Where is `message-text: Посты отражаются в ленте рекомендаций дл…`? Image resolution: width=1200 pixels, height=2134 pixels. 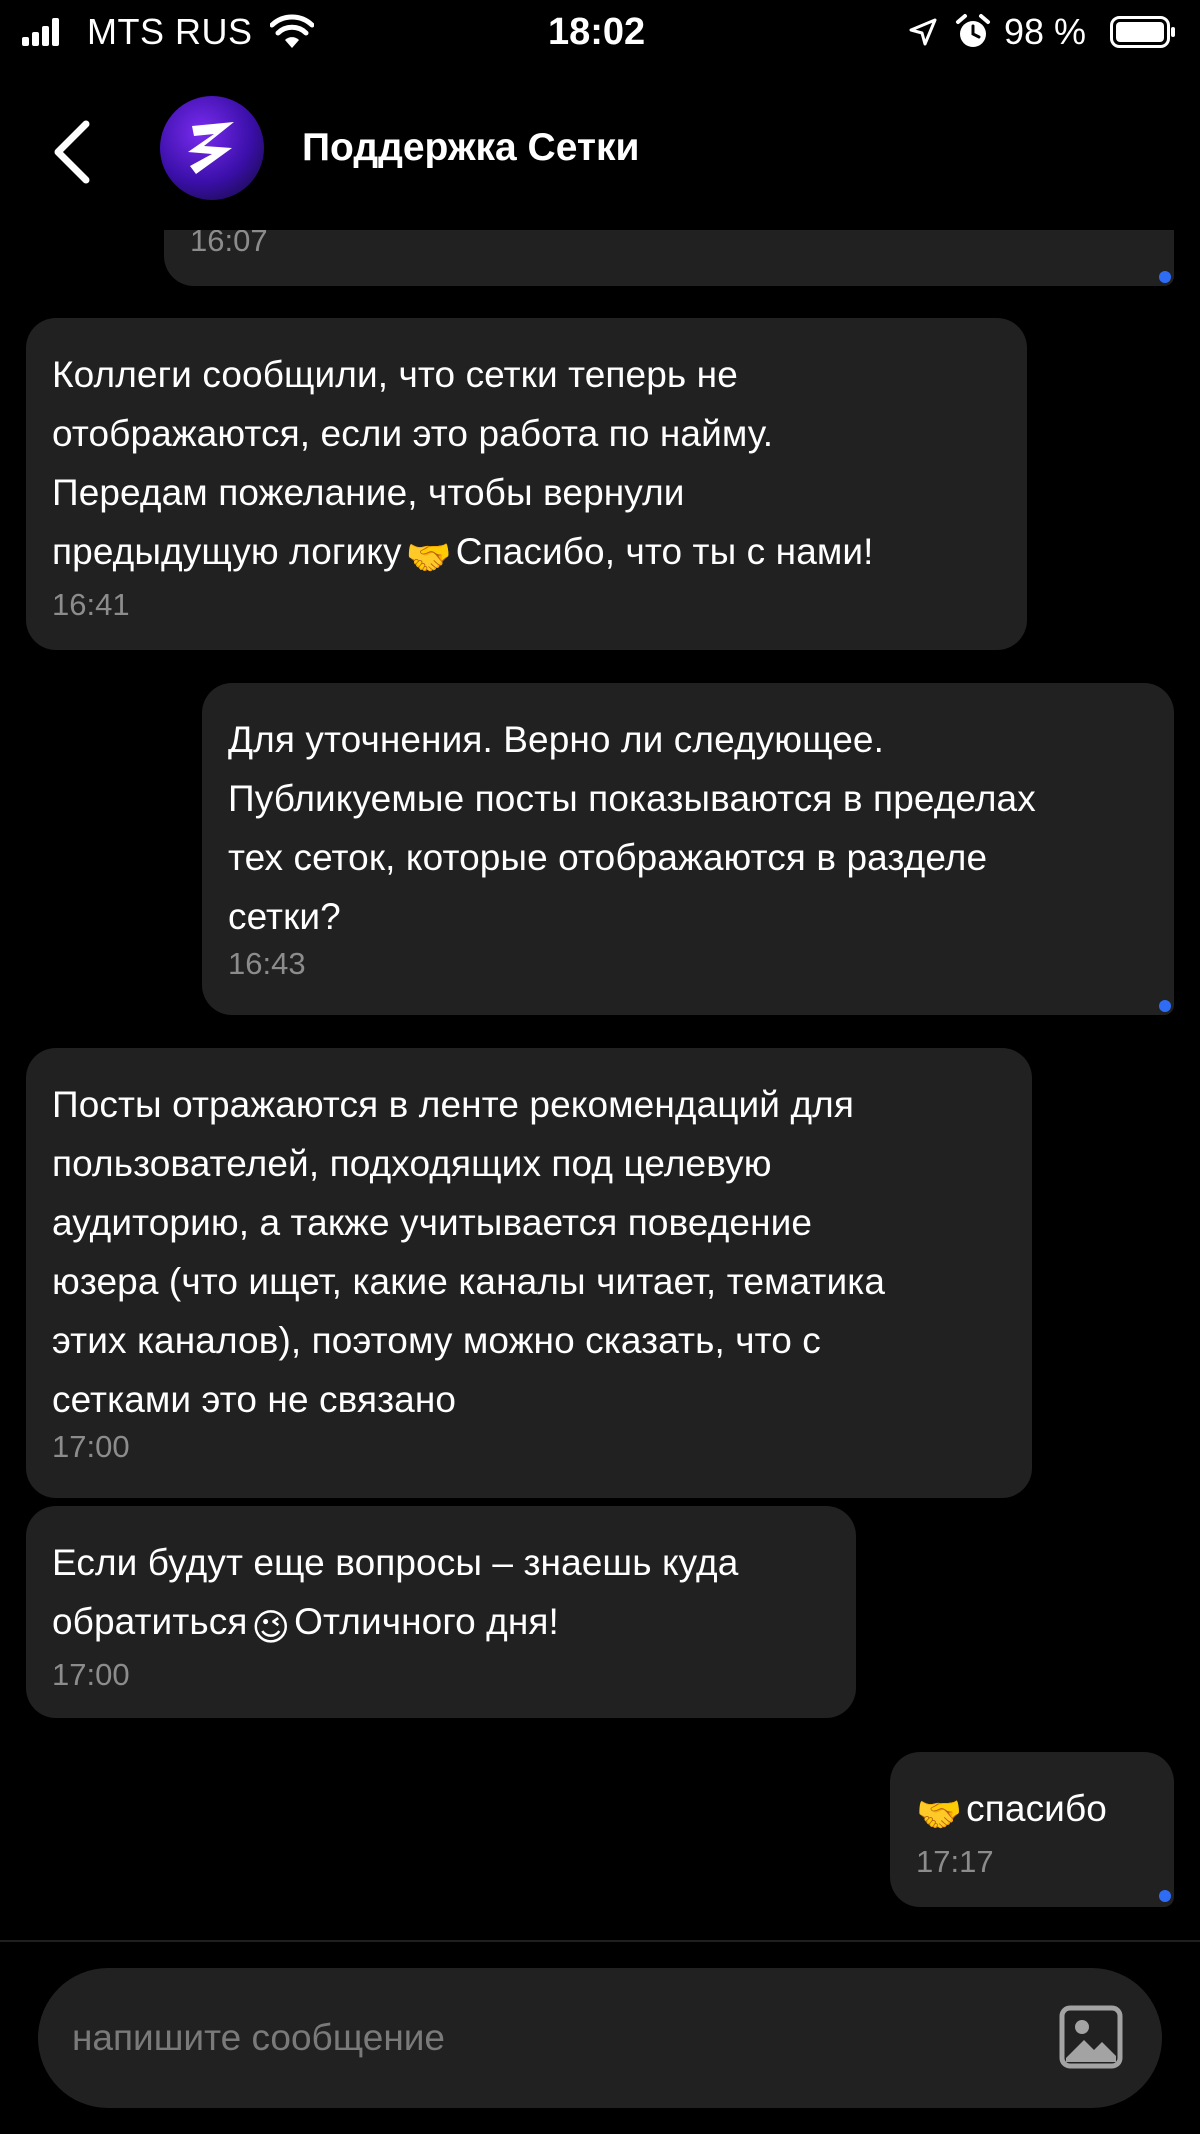 message-text: Посты отражаются в ленте рекомендаций дл… is located at coordinates (468, 1252).